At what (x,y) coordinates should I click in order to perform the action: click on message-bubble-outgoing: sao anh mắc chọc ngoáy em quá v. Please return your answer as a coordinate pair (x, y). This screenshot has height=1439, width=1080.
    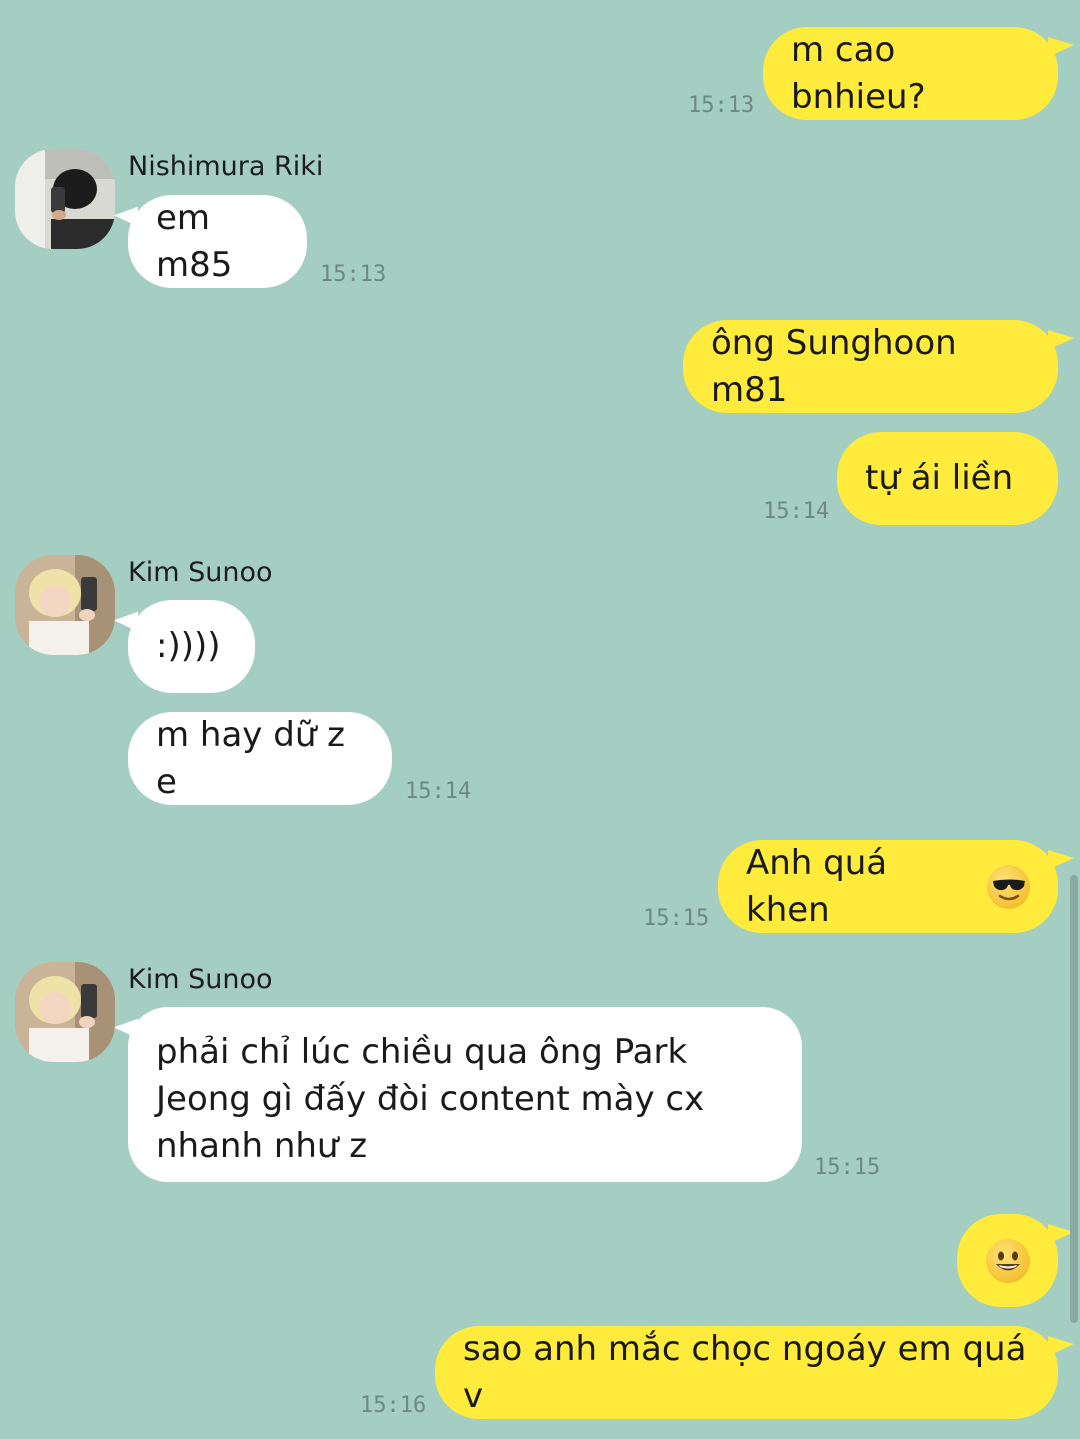
    Looking at the image, I should click on (746, 1372).